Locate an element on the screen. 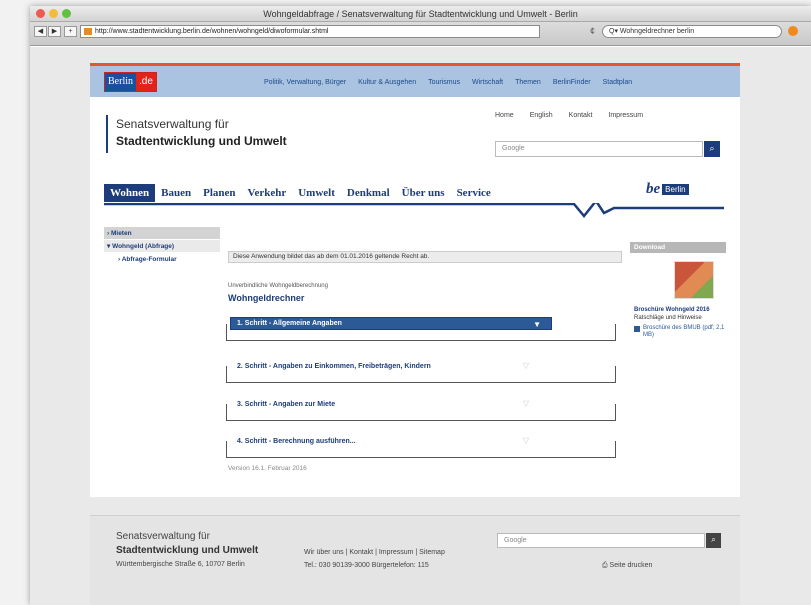 This screenshot has width=811, height=605. nav-underline-wave is located at coordinates (414, 210).